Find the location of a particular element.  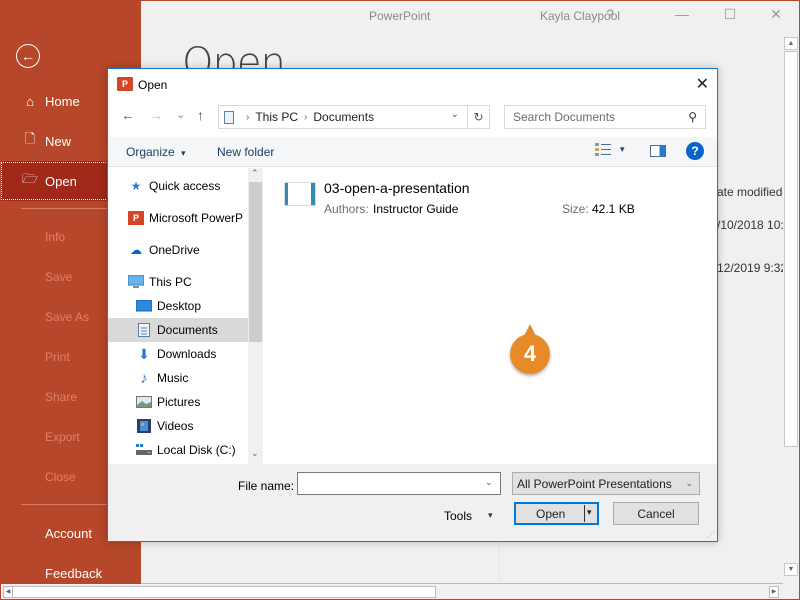

change-view-icon is located at coordinates (603, 151).